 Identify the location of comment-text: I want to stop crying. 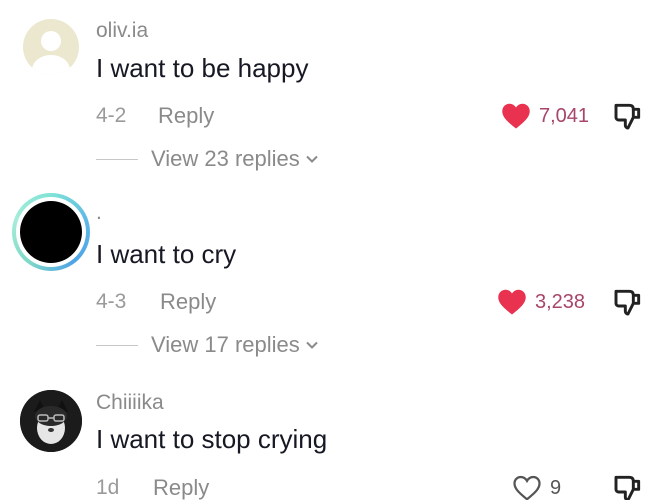
(212, 439).